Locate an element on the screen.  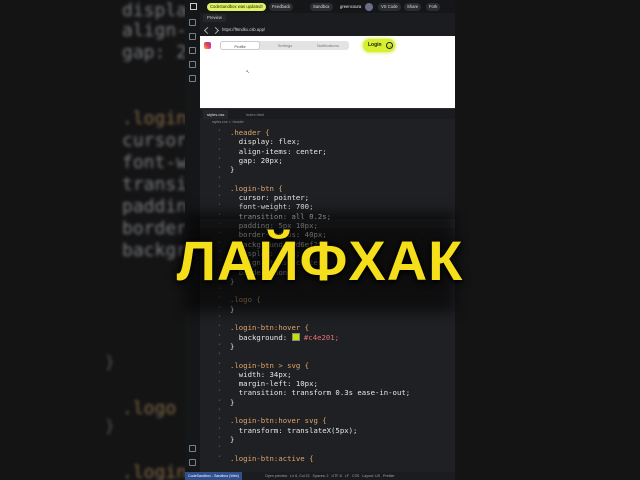
nav-tab-settings: Settings is located at coordinates (285, 45).